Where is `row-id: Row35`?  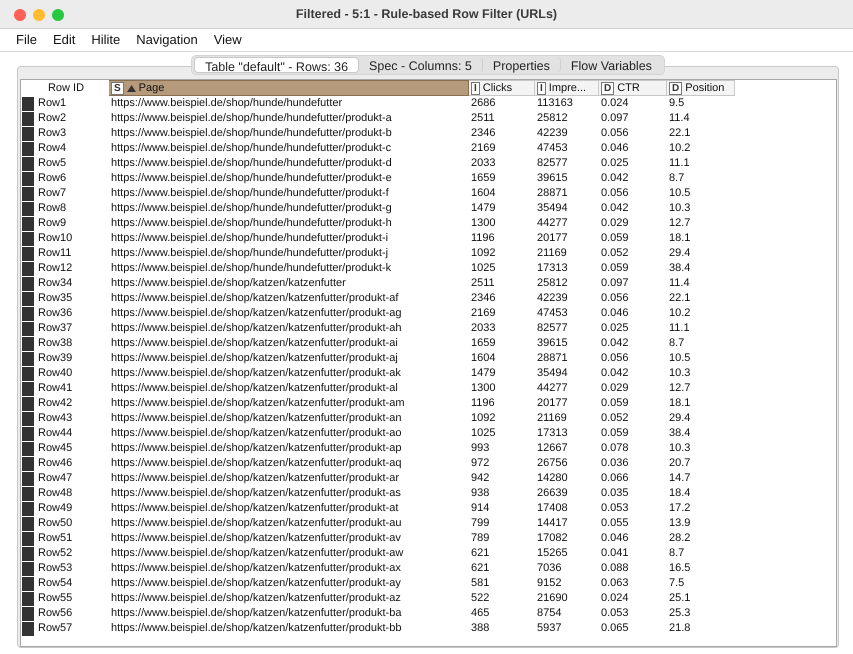 row-id: Row35 is located at coordinates (55, 298).